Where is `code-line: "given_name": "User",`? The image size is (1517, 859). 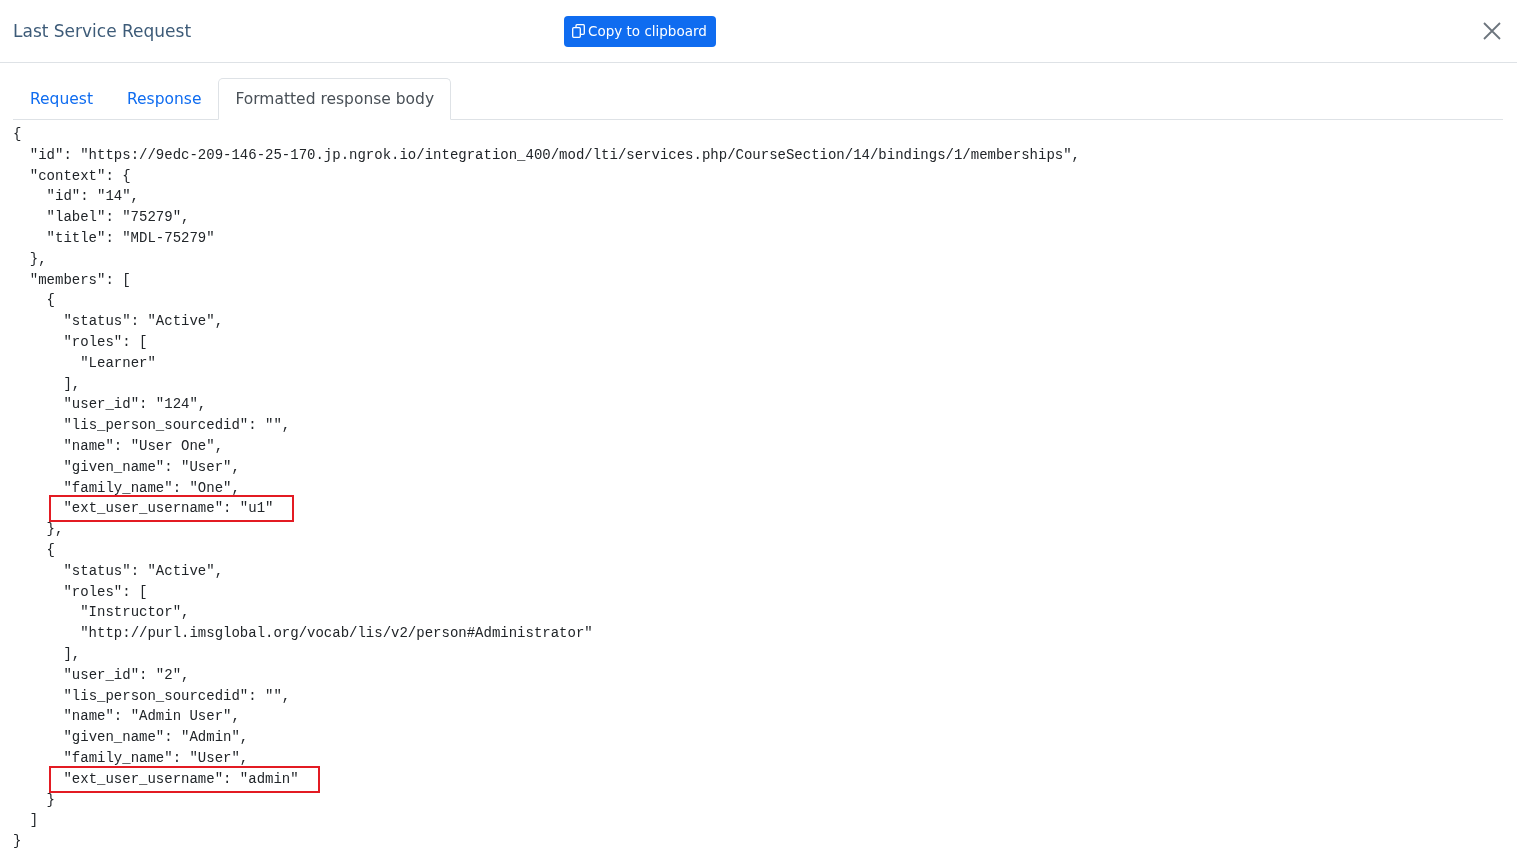 code-line: "given_name": "User", is located at coordinates (151, 466).